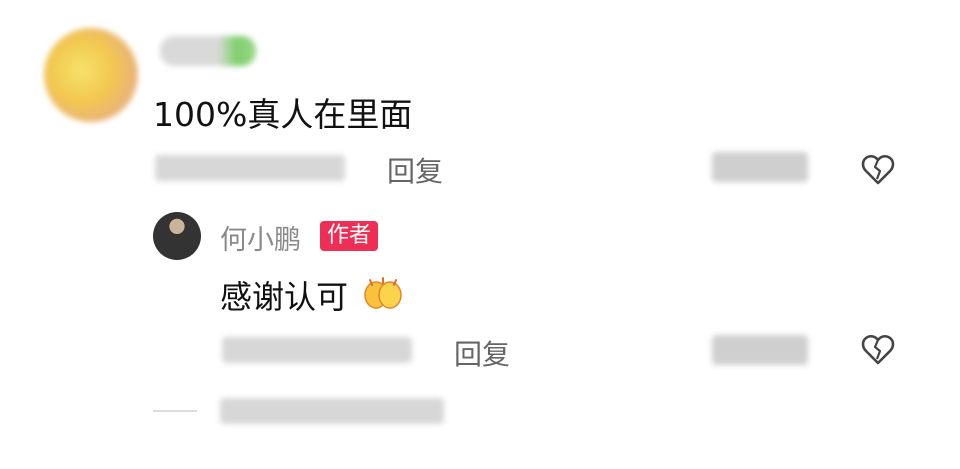  What do you see at coordinates (175, 411) in the screenshot?
I see `expand-divider` at bounding box center [175, 411].